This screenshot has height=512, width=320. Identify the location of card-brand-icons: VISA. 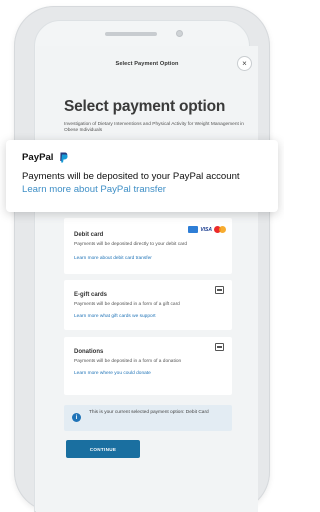
(207, 229).